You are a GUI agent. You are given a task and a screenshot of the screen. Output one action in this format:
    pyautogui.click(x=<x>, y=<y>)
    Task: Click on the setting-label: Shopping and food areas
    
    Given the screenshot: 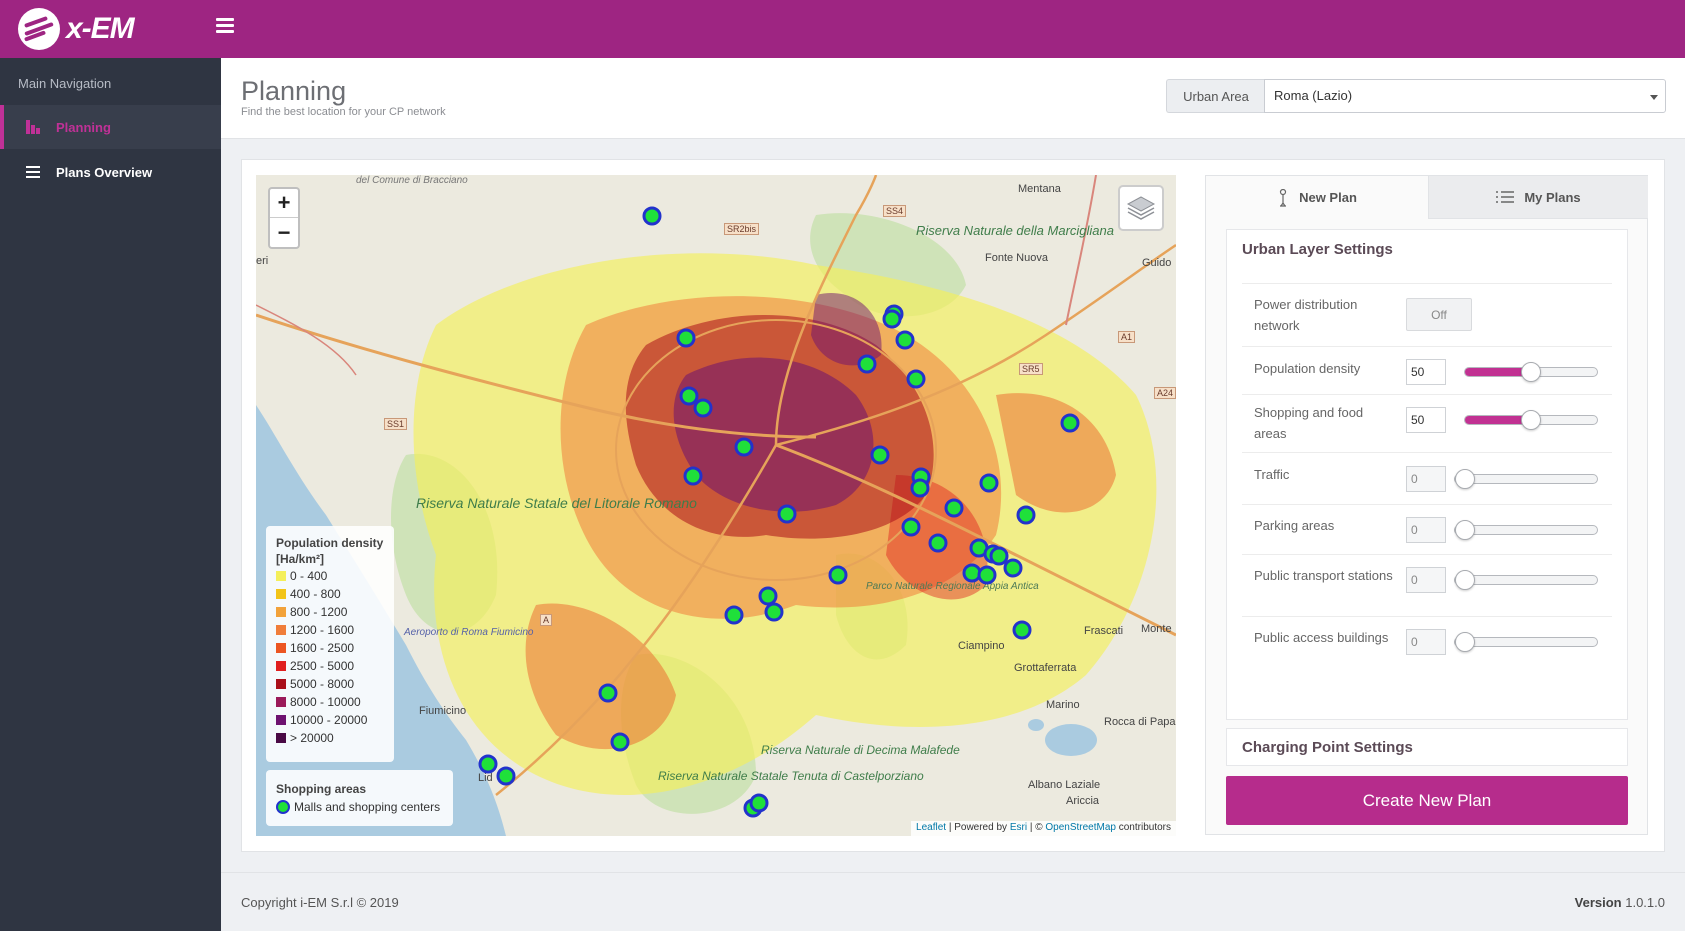 What is the action you would take?
    pyautogui.click(x=1309, y=423)
    